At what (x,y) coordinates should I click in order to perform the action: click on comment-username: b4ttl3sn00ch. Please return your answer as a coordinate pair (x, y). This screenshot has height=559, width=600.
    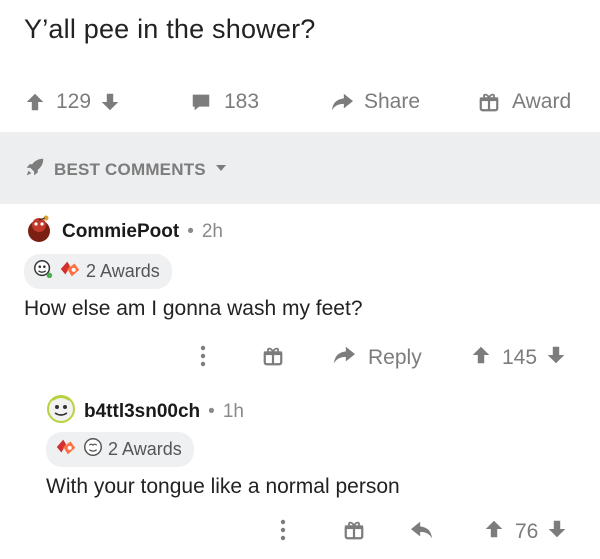
    Looking at the image, I should click on (142, 412).